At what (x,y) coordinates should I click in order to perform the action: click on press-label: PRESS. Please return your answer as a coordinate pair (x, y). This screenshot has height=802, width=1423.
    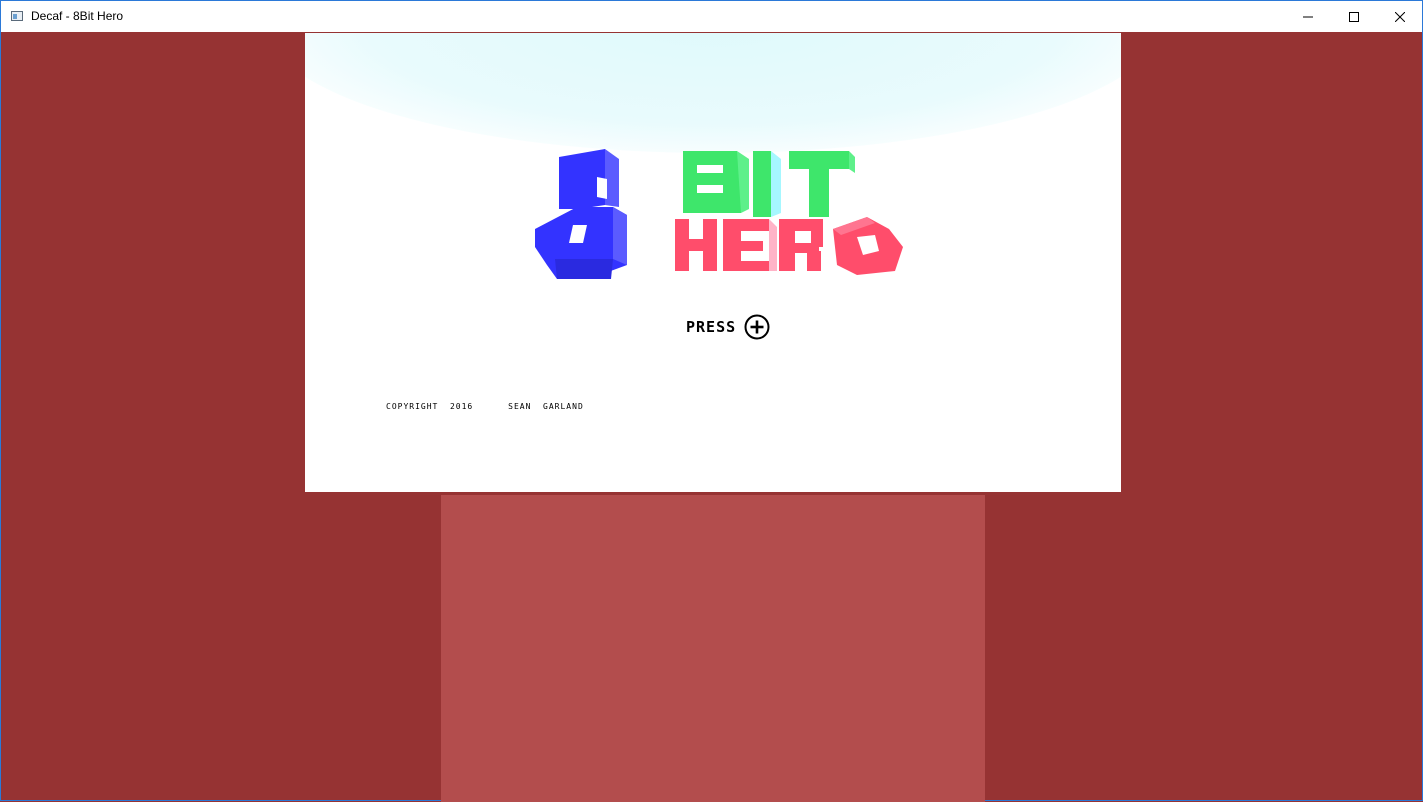
    Looking at the image, I should click on (711, 327).